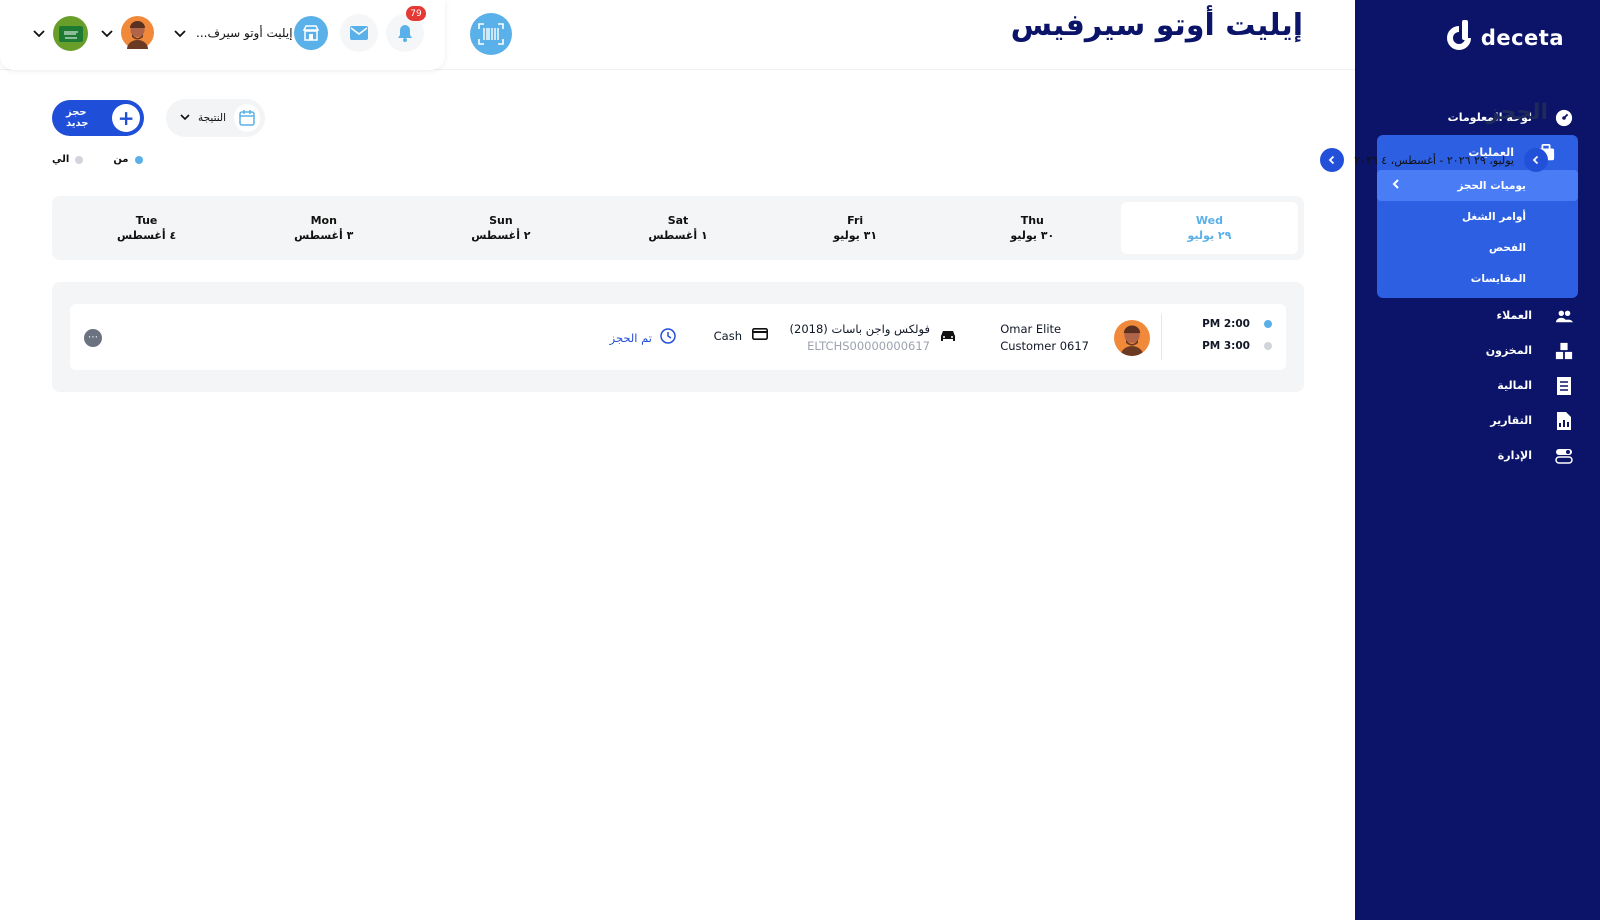 The width and height of the screenshot is (1600, 920). Describe the element at coordinates (416, 13) in the screenshot. I see `notification-badge: 79` at that location.